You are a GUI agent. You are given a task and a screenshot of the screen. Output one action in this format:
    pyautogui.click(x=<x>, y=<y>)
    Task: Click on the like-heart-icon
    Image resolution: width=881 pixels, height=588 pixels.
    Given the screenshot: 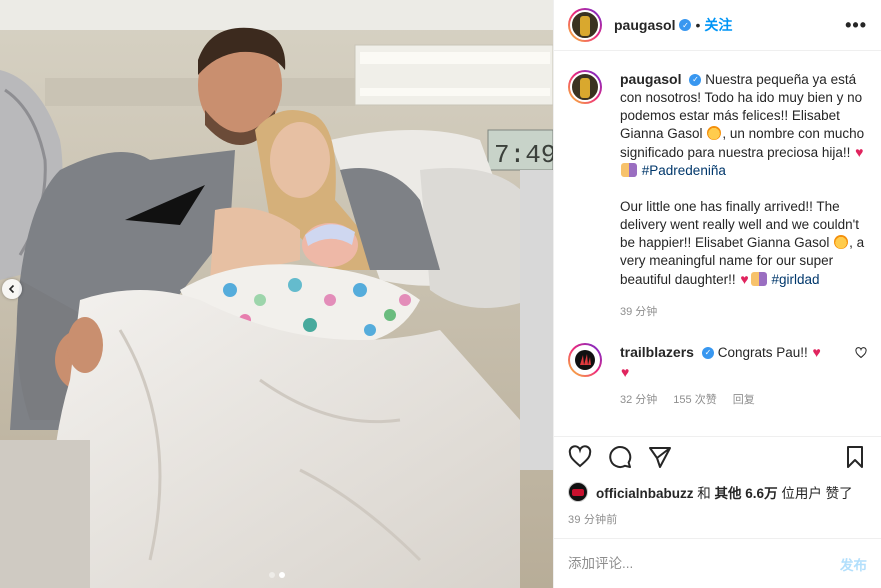 What is the action you would take?
    pyautogui.click(x=580, y=456)
    